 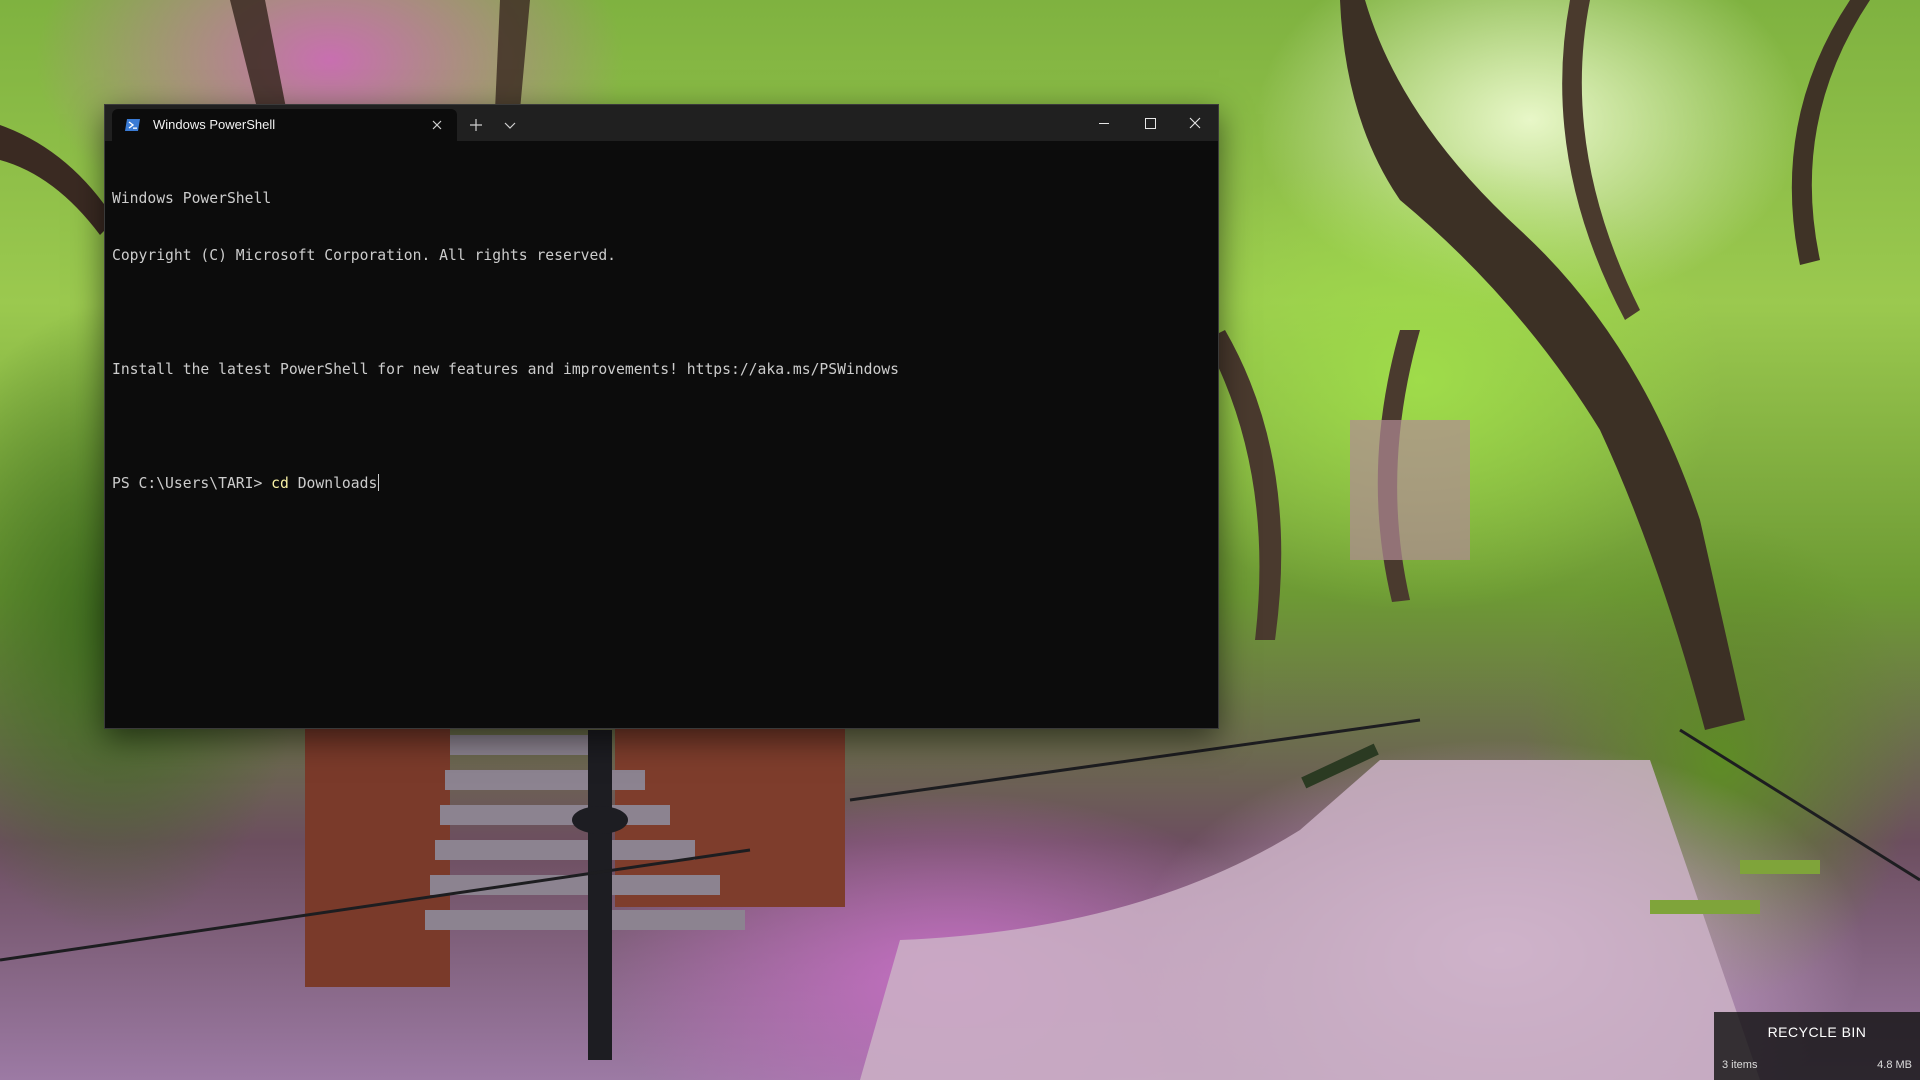 What do you see at coordinates (476, 125) in the screenshot?
I see `new-tab-plus-icon` at bounding box center [476, 125].